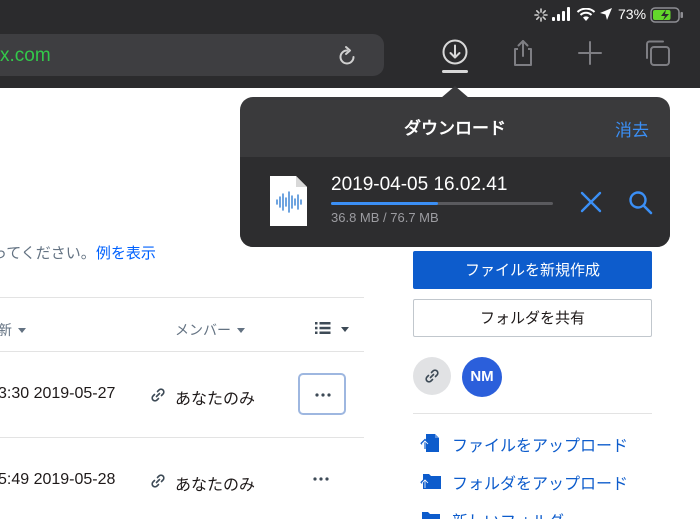  Describe the element at coordinates (345, 329) in the screenshot. I see `dropdown-caret-icon` at that location.